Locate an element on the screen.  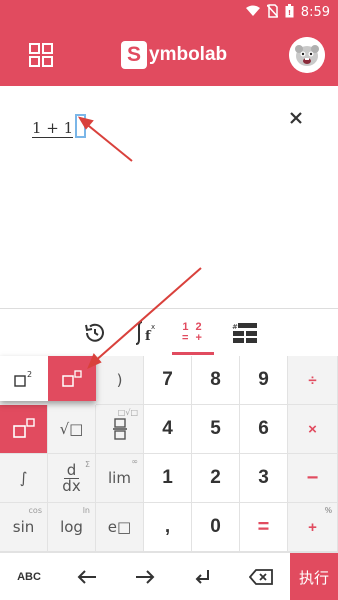
bottom-bar: ABC 执行 is located at coordinates (169, 576).